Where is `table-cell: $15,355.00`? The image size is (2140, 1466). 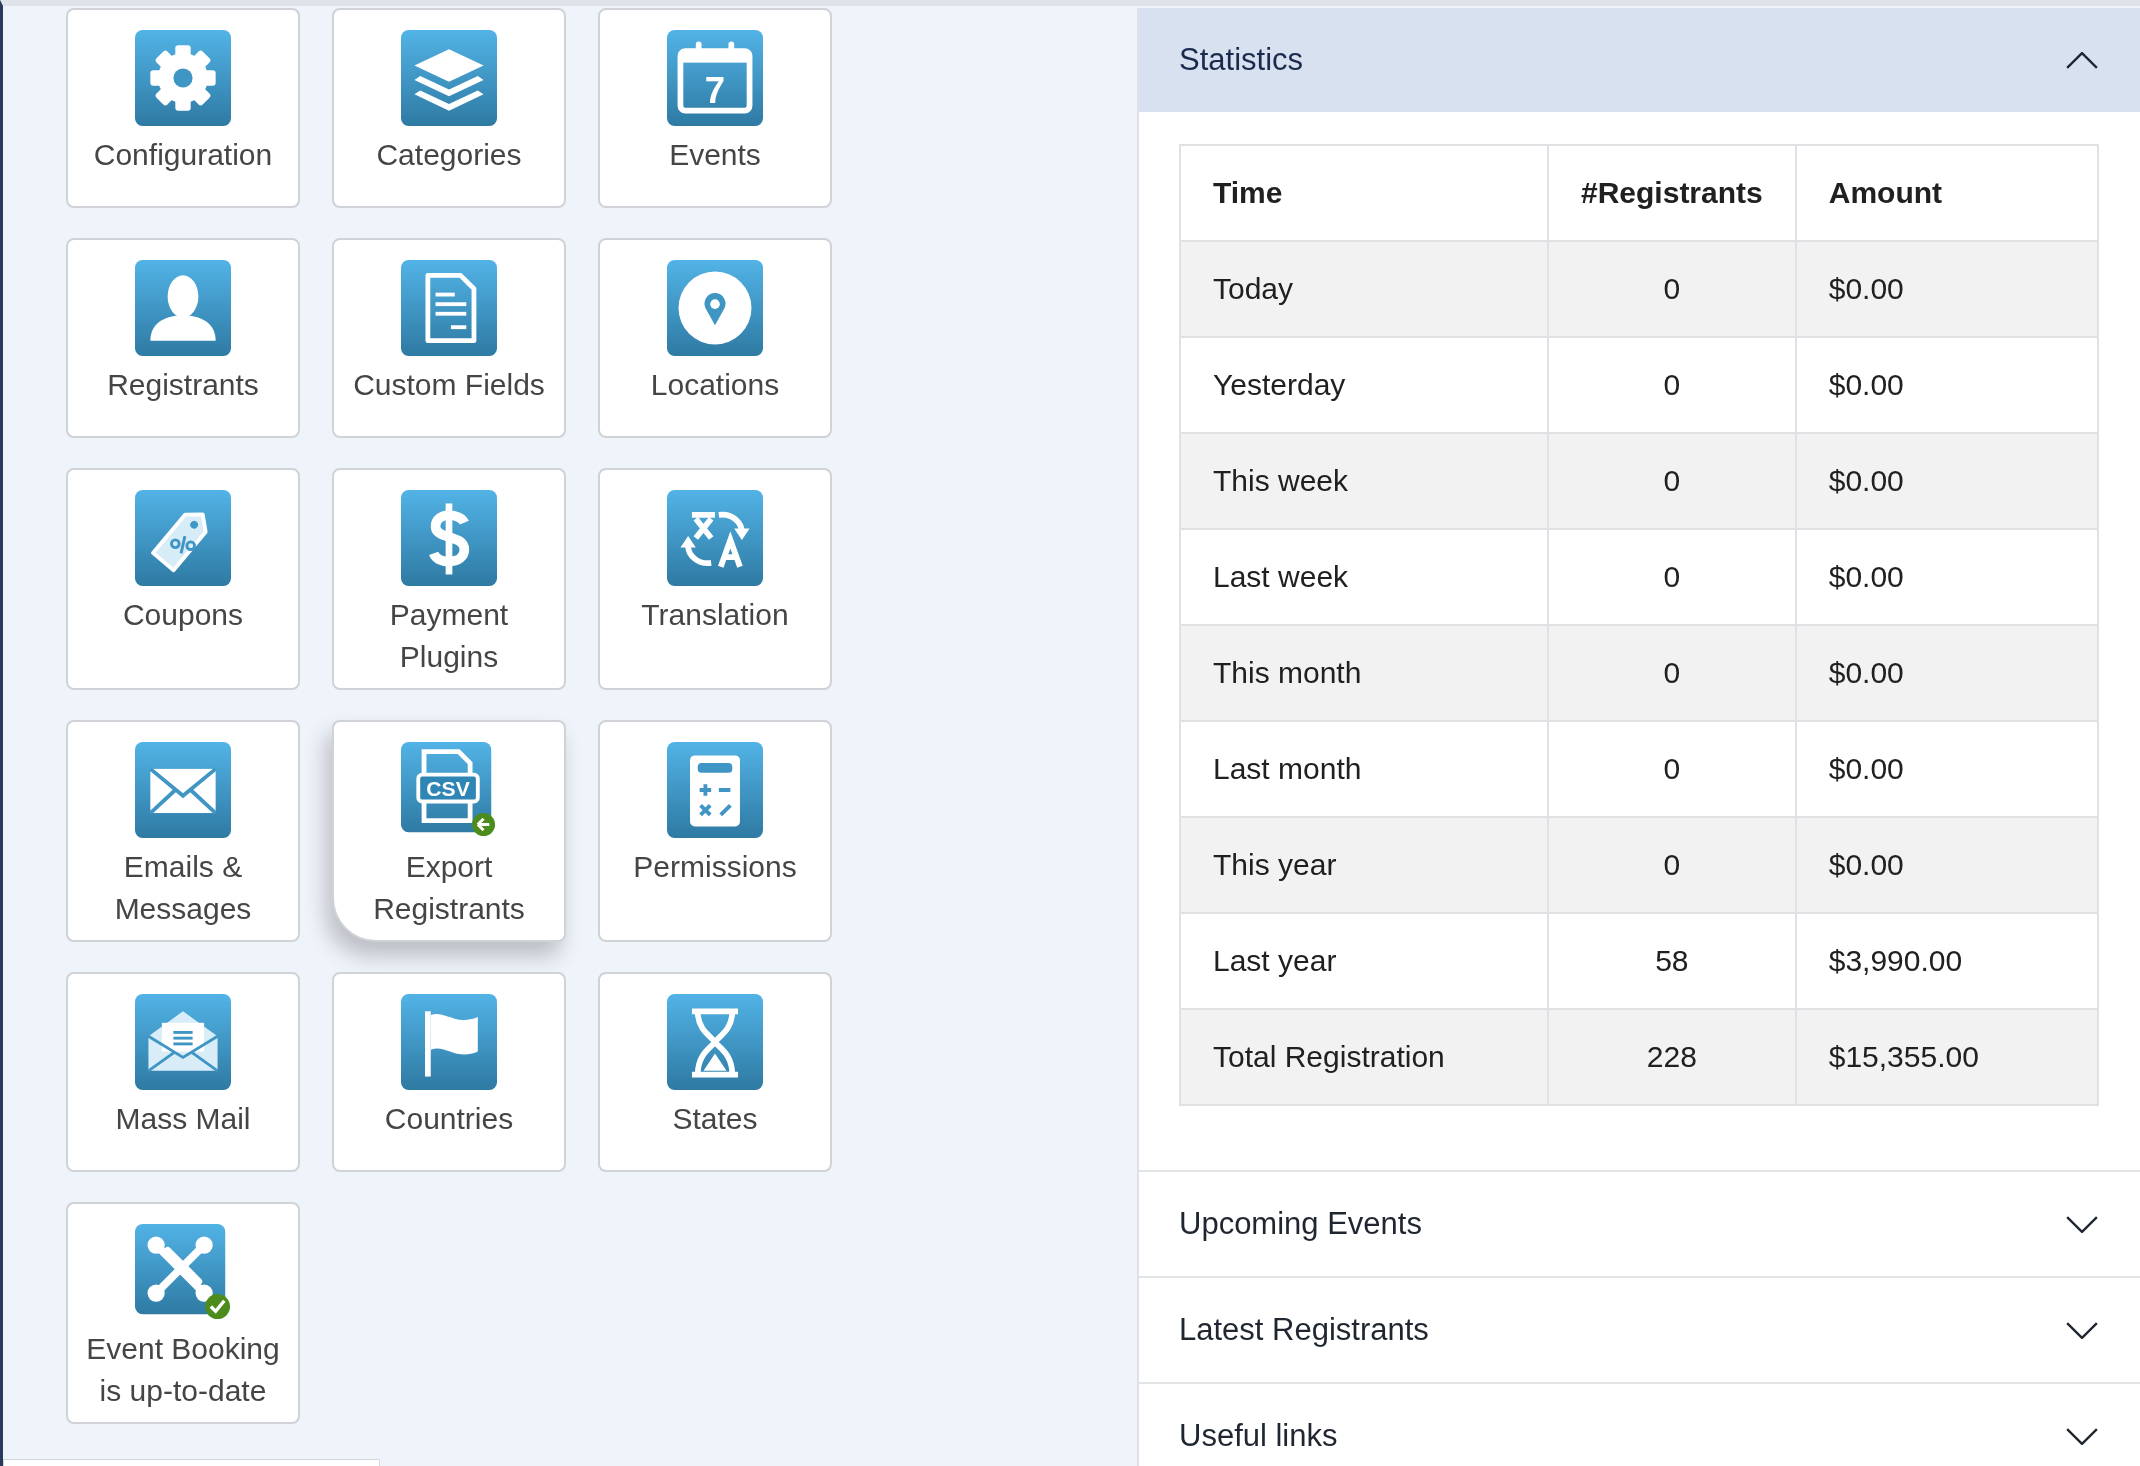 table-cell: $15,355.00 is located at coordinates (1946, 1057).